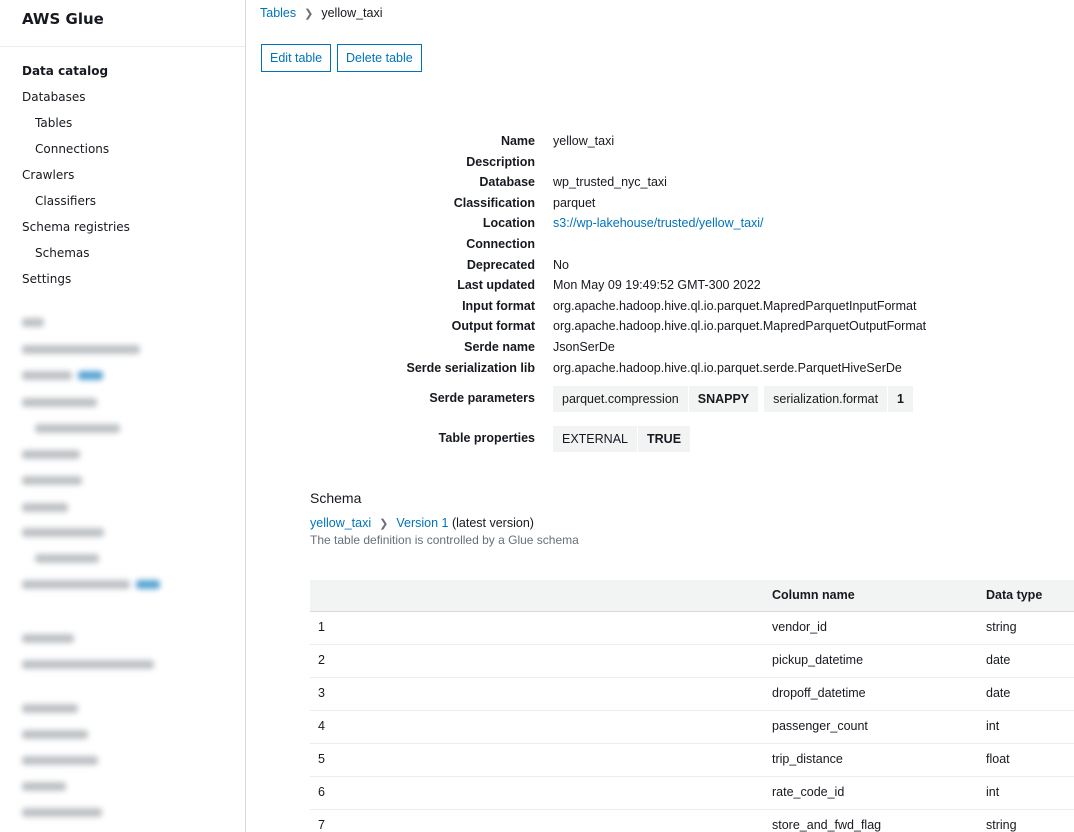  I want to click on sidebar-item-tables: Tables, so click(122, 127).